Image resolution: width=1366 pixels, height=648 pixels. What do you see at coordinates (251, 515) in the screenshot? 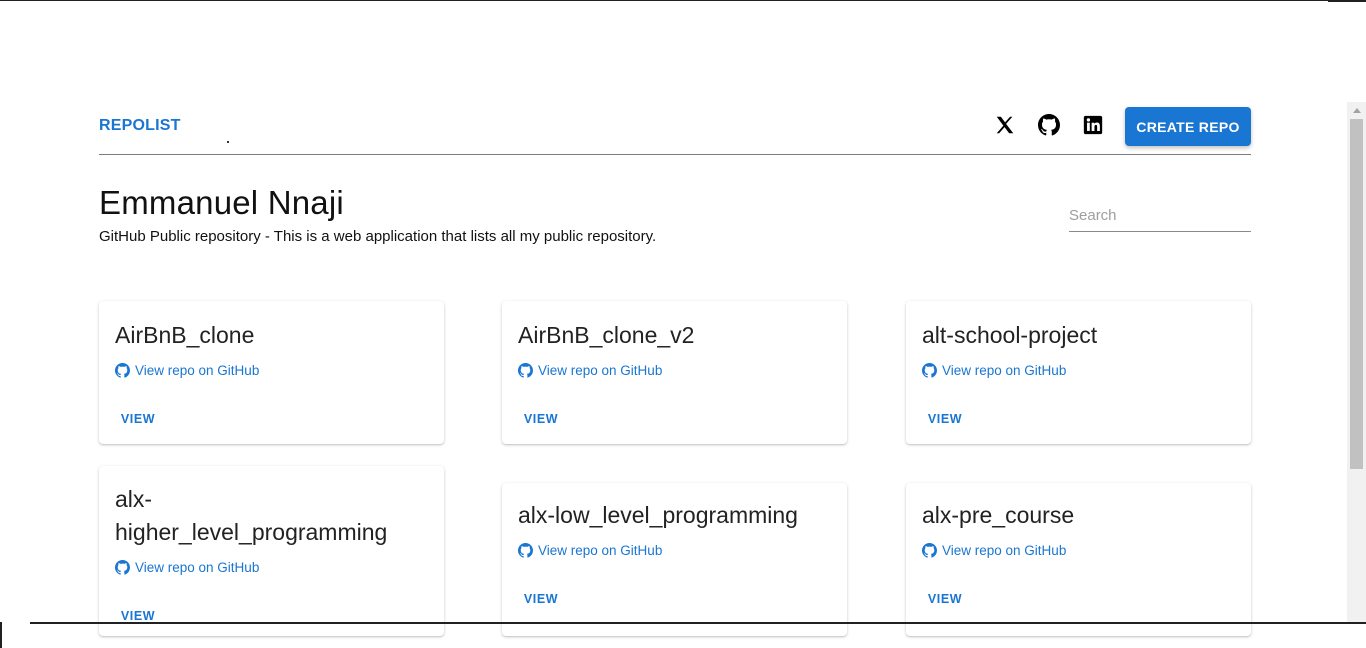
I see `repo-title: alx-higher_level_programming` at bounding box center [251, 515].